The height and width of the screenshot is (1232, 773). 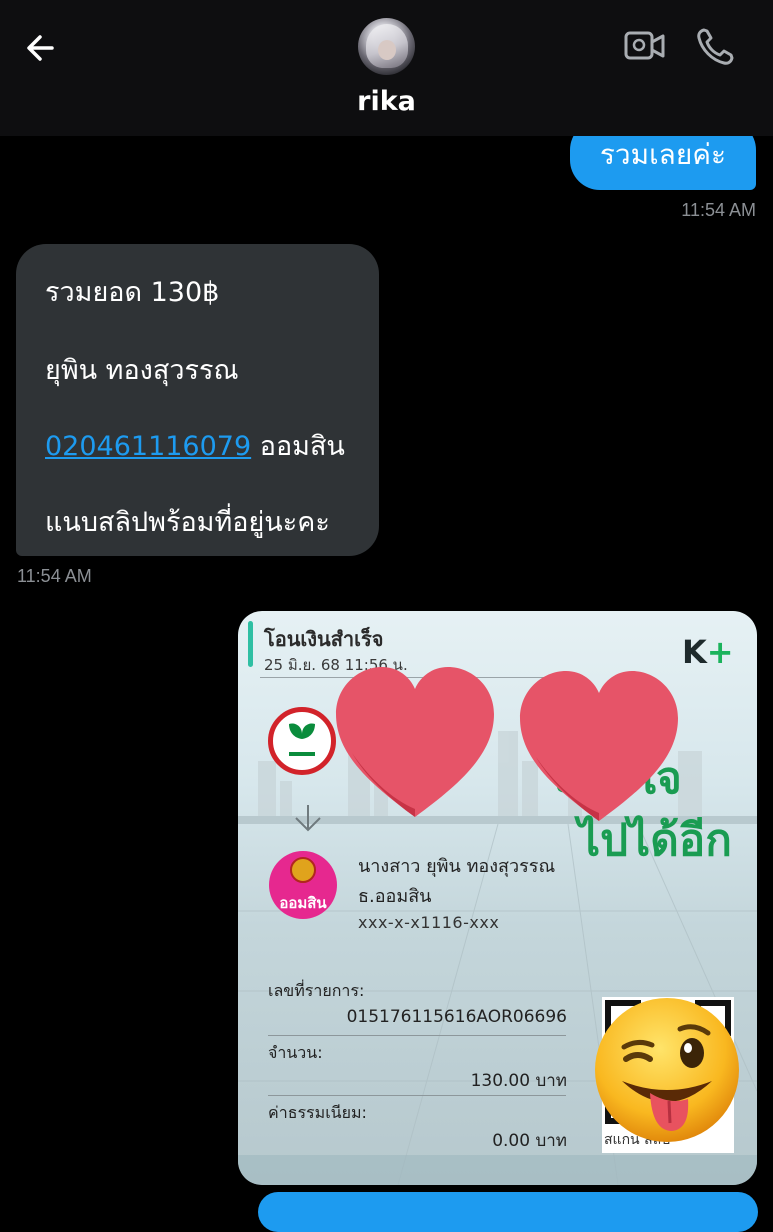 What do you see at coordinates (298, 446) in the screenshot?
I see `bank-name: ออมสิน` at bounding box center [298, 446].